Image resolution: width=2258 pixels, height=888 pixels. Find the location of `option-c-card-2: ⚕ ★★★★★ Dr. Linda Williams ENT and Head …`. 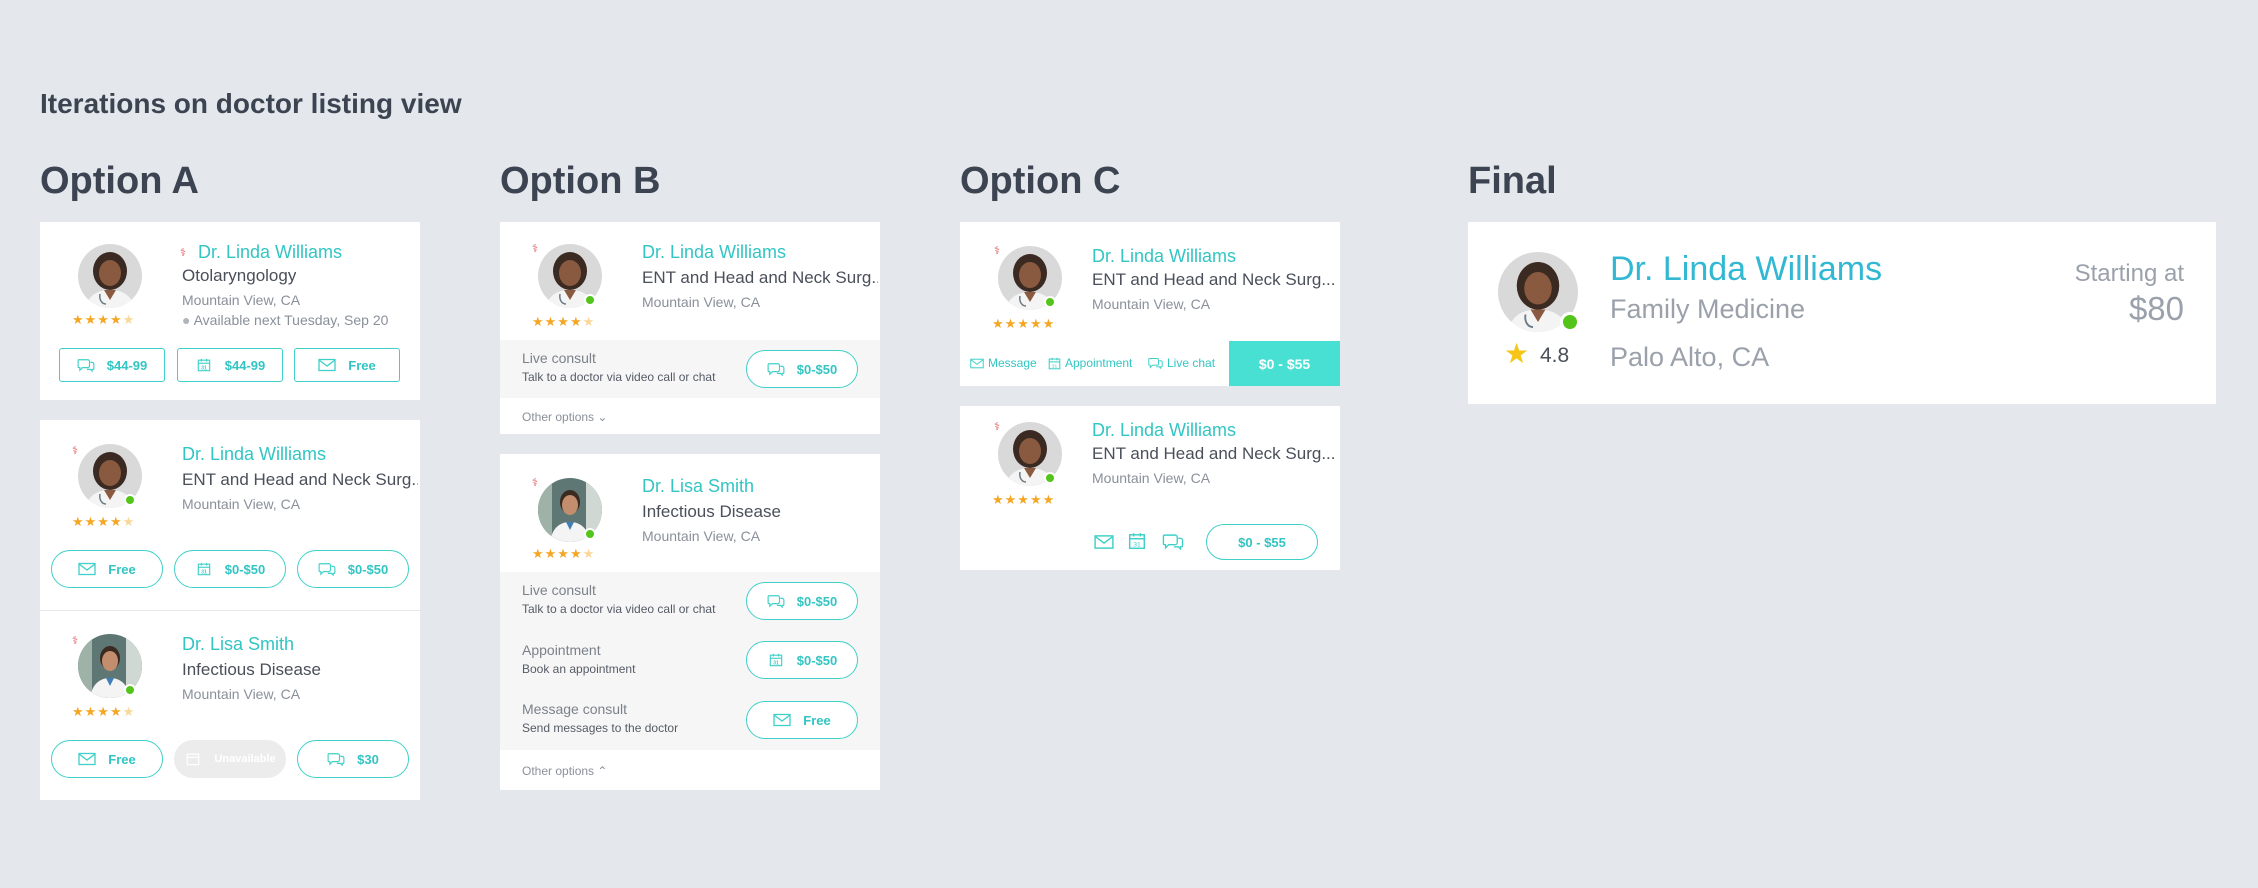

option-c-card-2: ⚕ ★★★★★ Dr. Linda Williams ENT and Head … is located at coordinates (1150, 488).